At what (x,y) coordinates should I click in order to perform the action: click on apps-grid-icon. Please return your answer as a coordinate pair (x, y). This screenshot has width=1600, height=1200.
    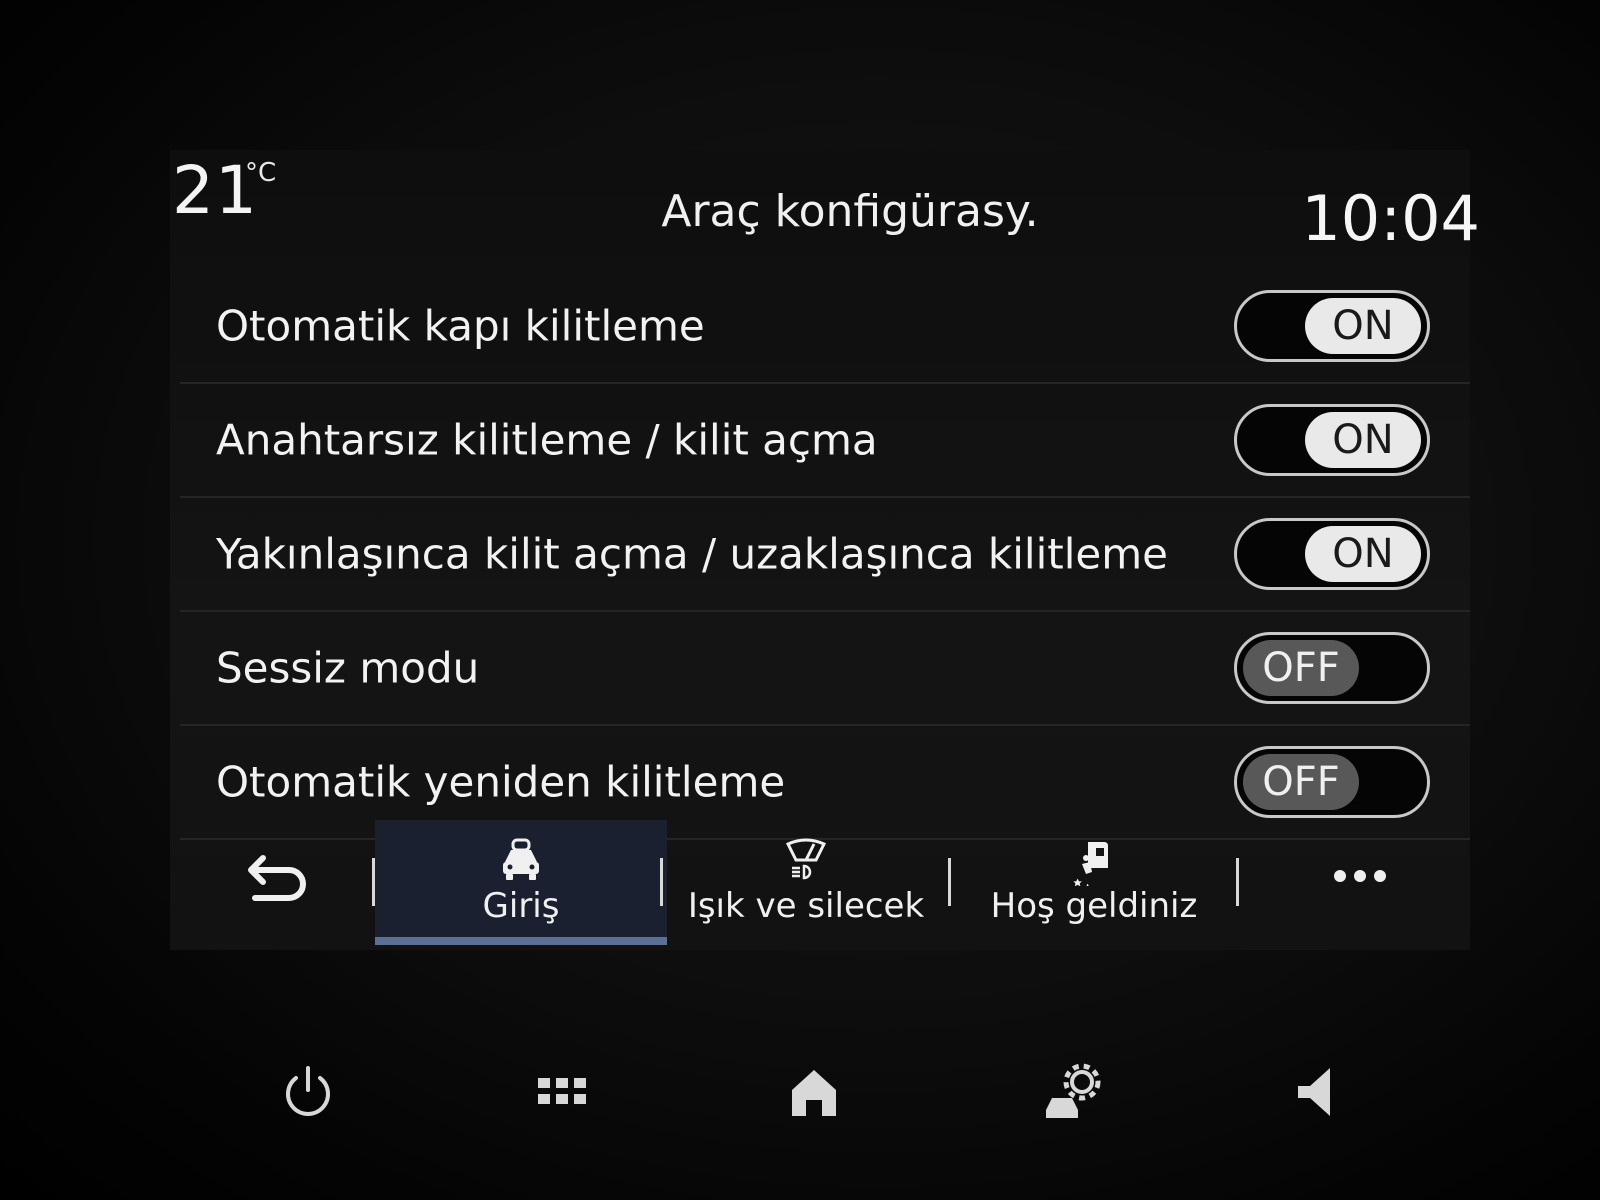
    Looking at the image, I should click on (562, 1091).